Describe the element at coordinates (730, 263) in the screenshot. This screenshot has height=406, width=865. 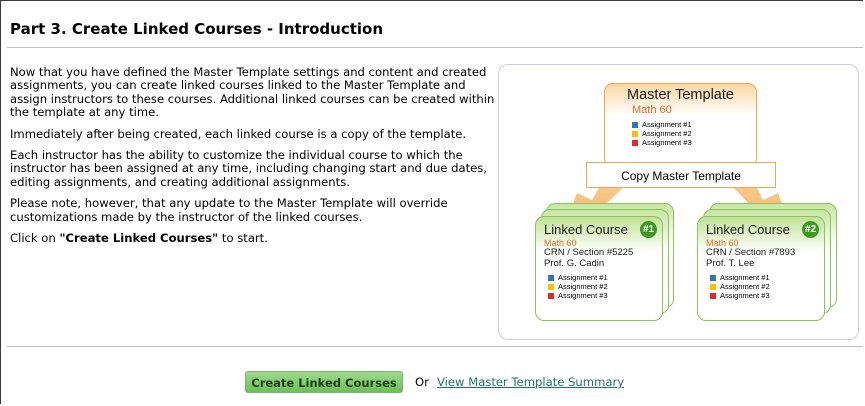
I see `linked-course-instructor: Prof. T. Lee` at that location.